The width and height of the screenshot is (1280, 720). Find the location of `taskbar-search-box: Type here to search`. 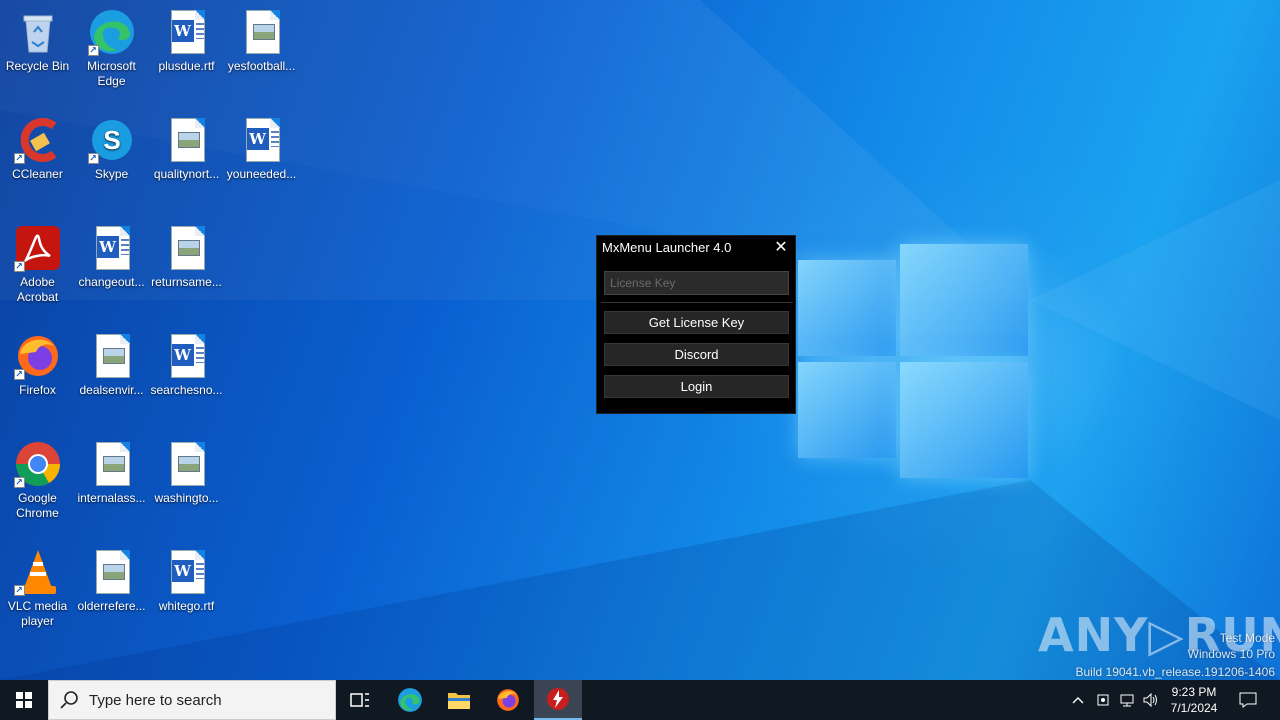

taskbar-search-box: Type here to search is located at coordinates (192, 700).